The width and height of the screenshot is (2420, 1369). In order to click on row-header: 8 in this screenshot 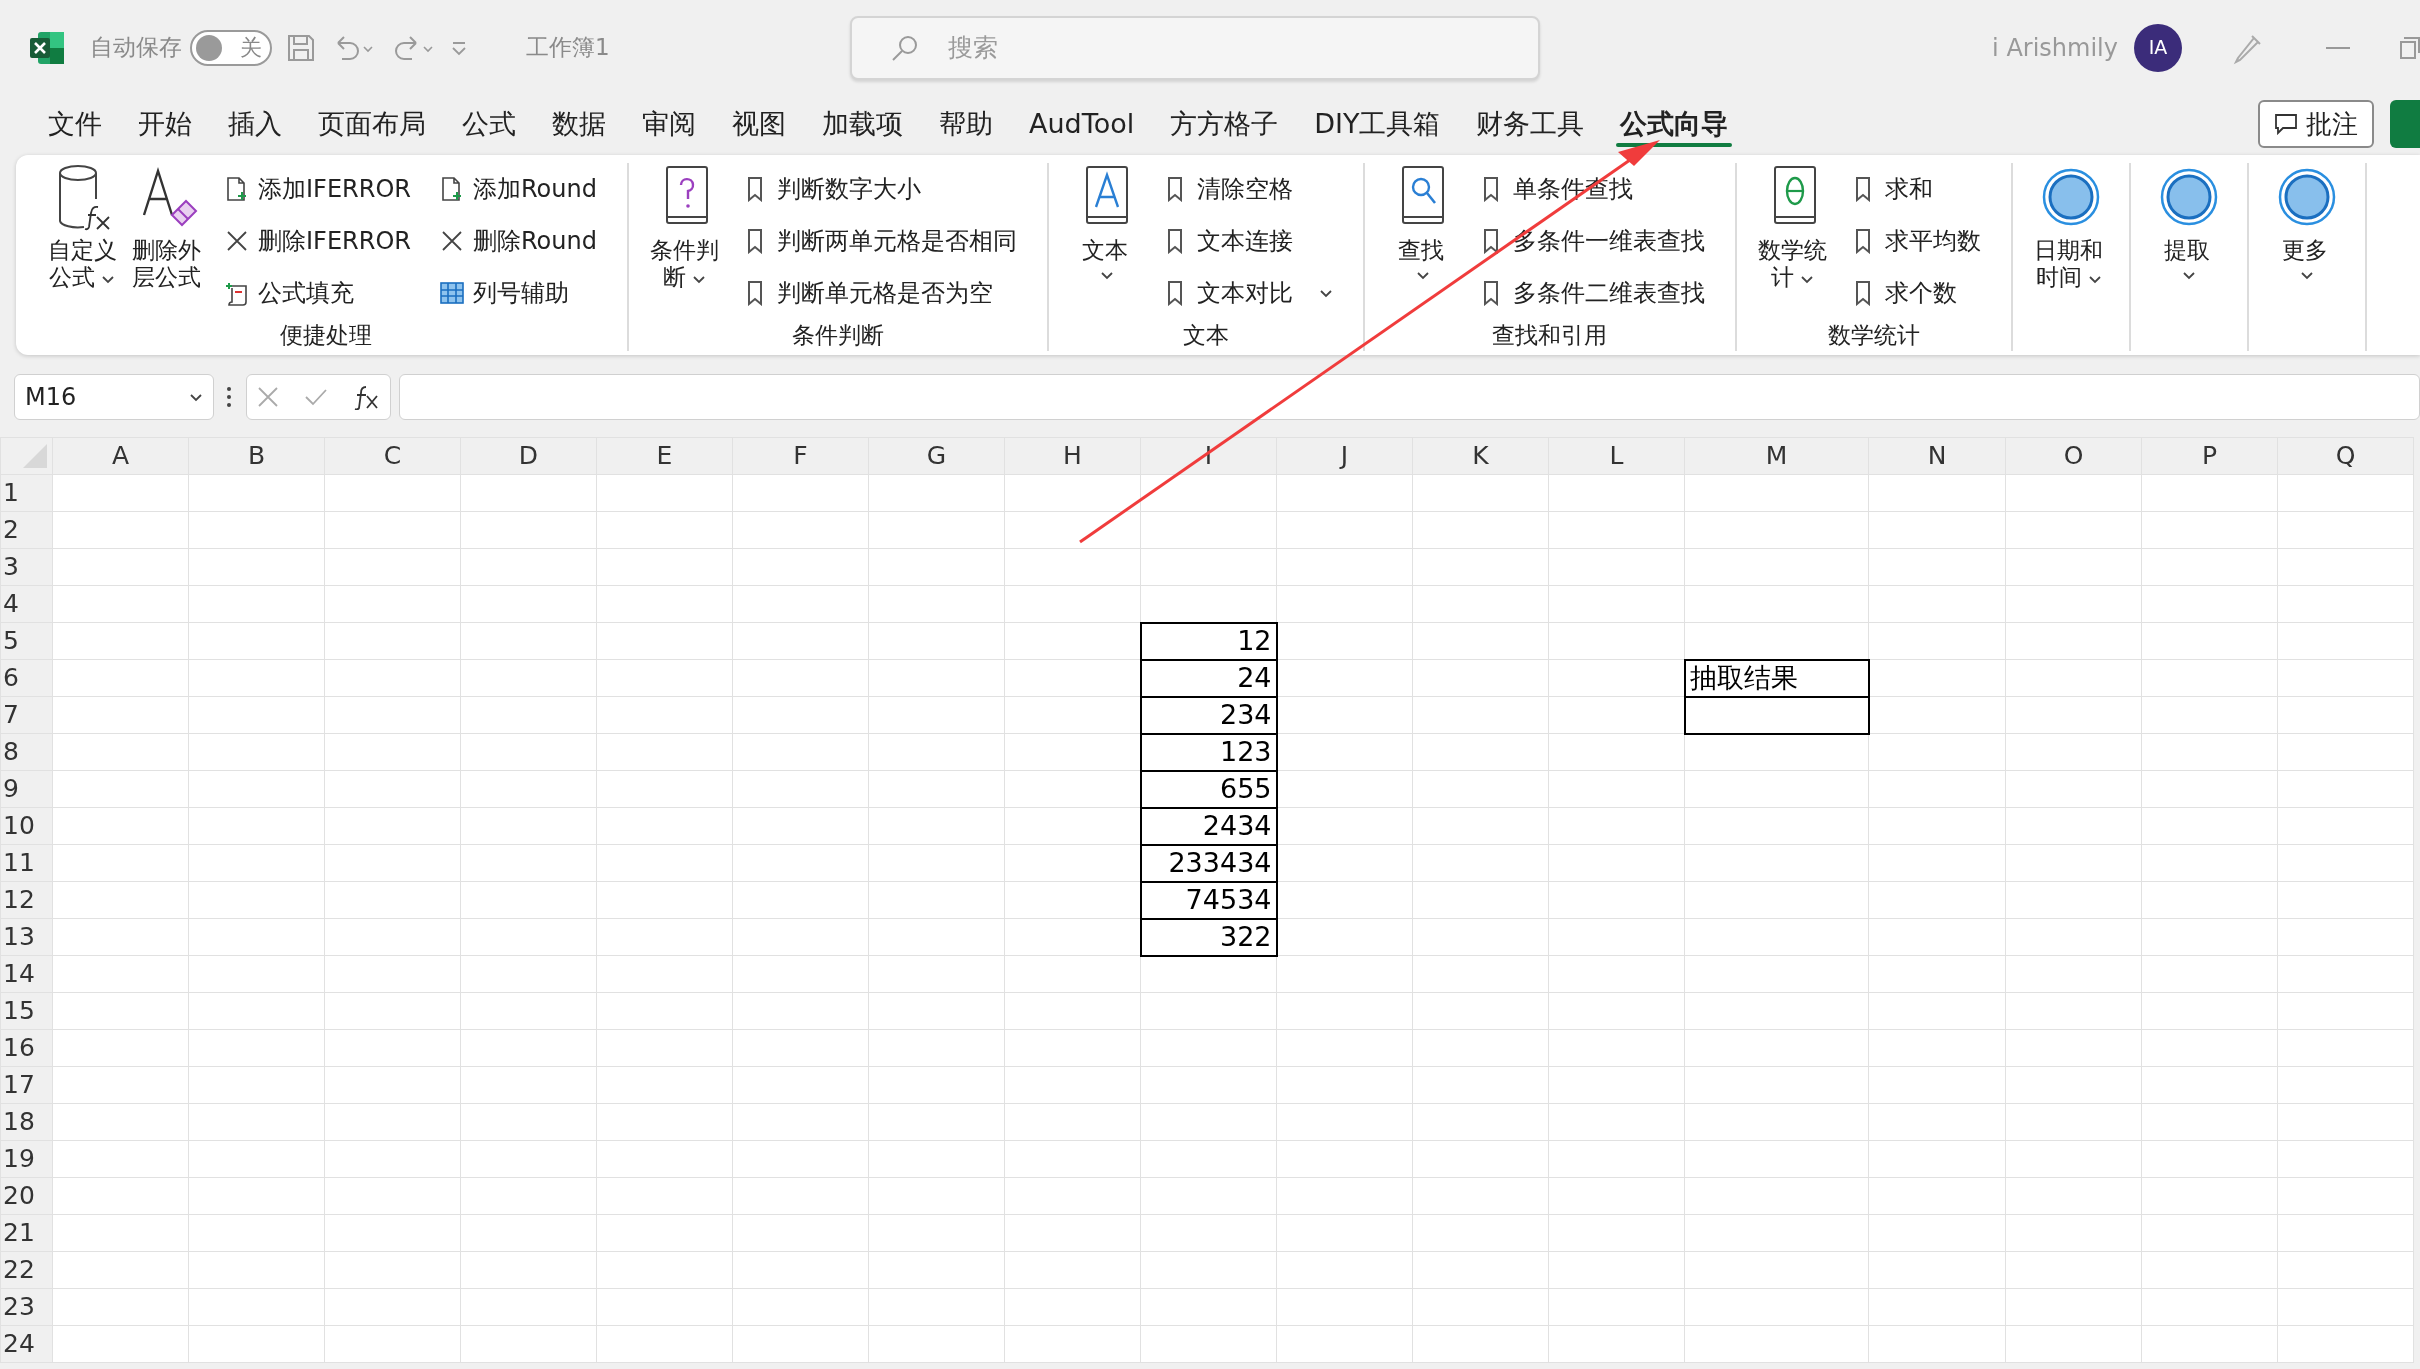, I will do `click(26, 752)`.